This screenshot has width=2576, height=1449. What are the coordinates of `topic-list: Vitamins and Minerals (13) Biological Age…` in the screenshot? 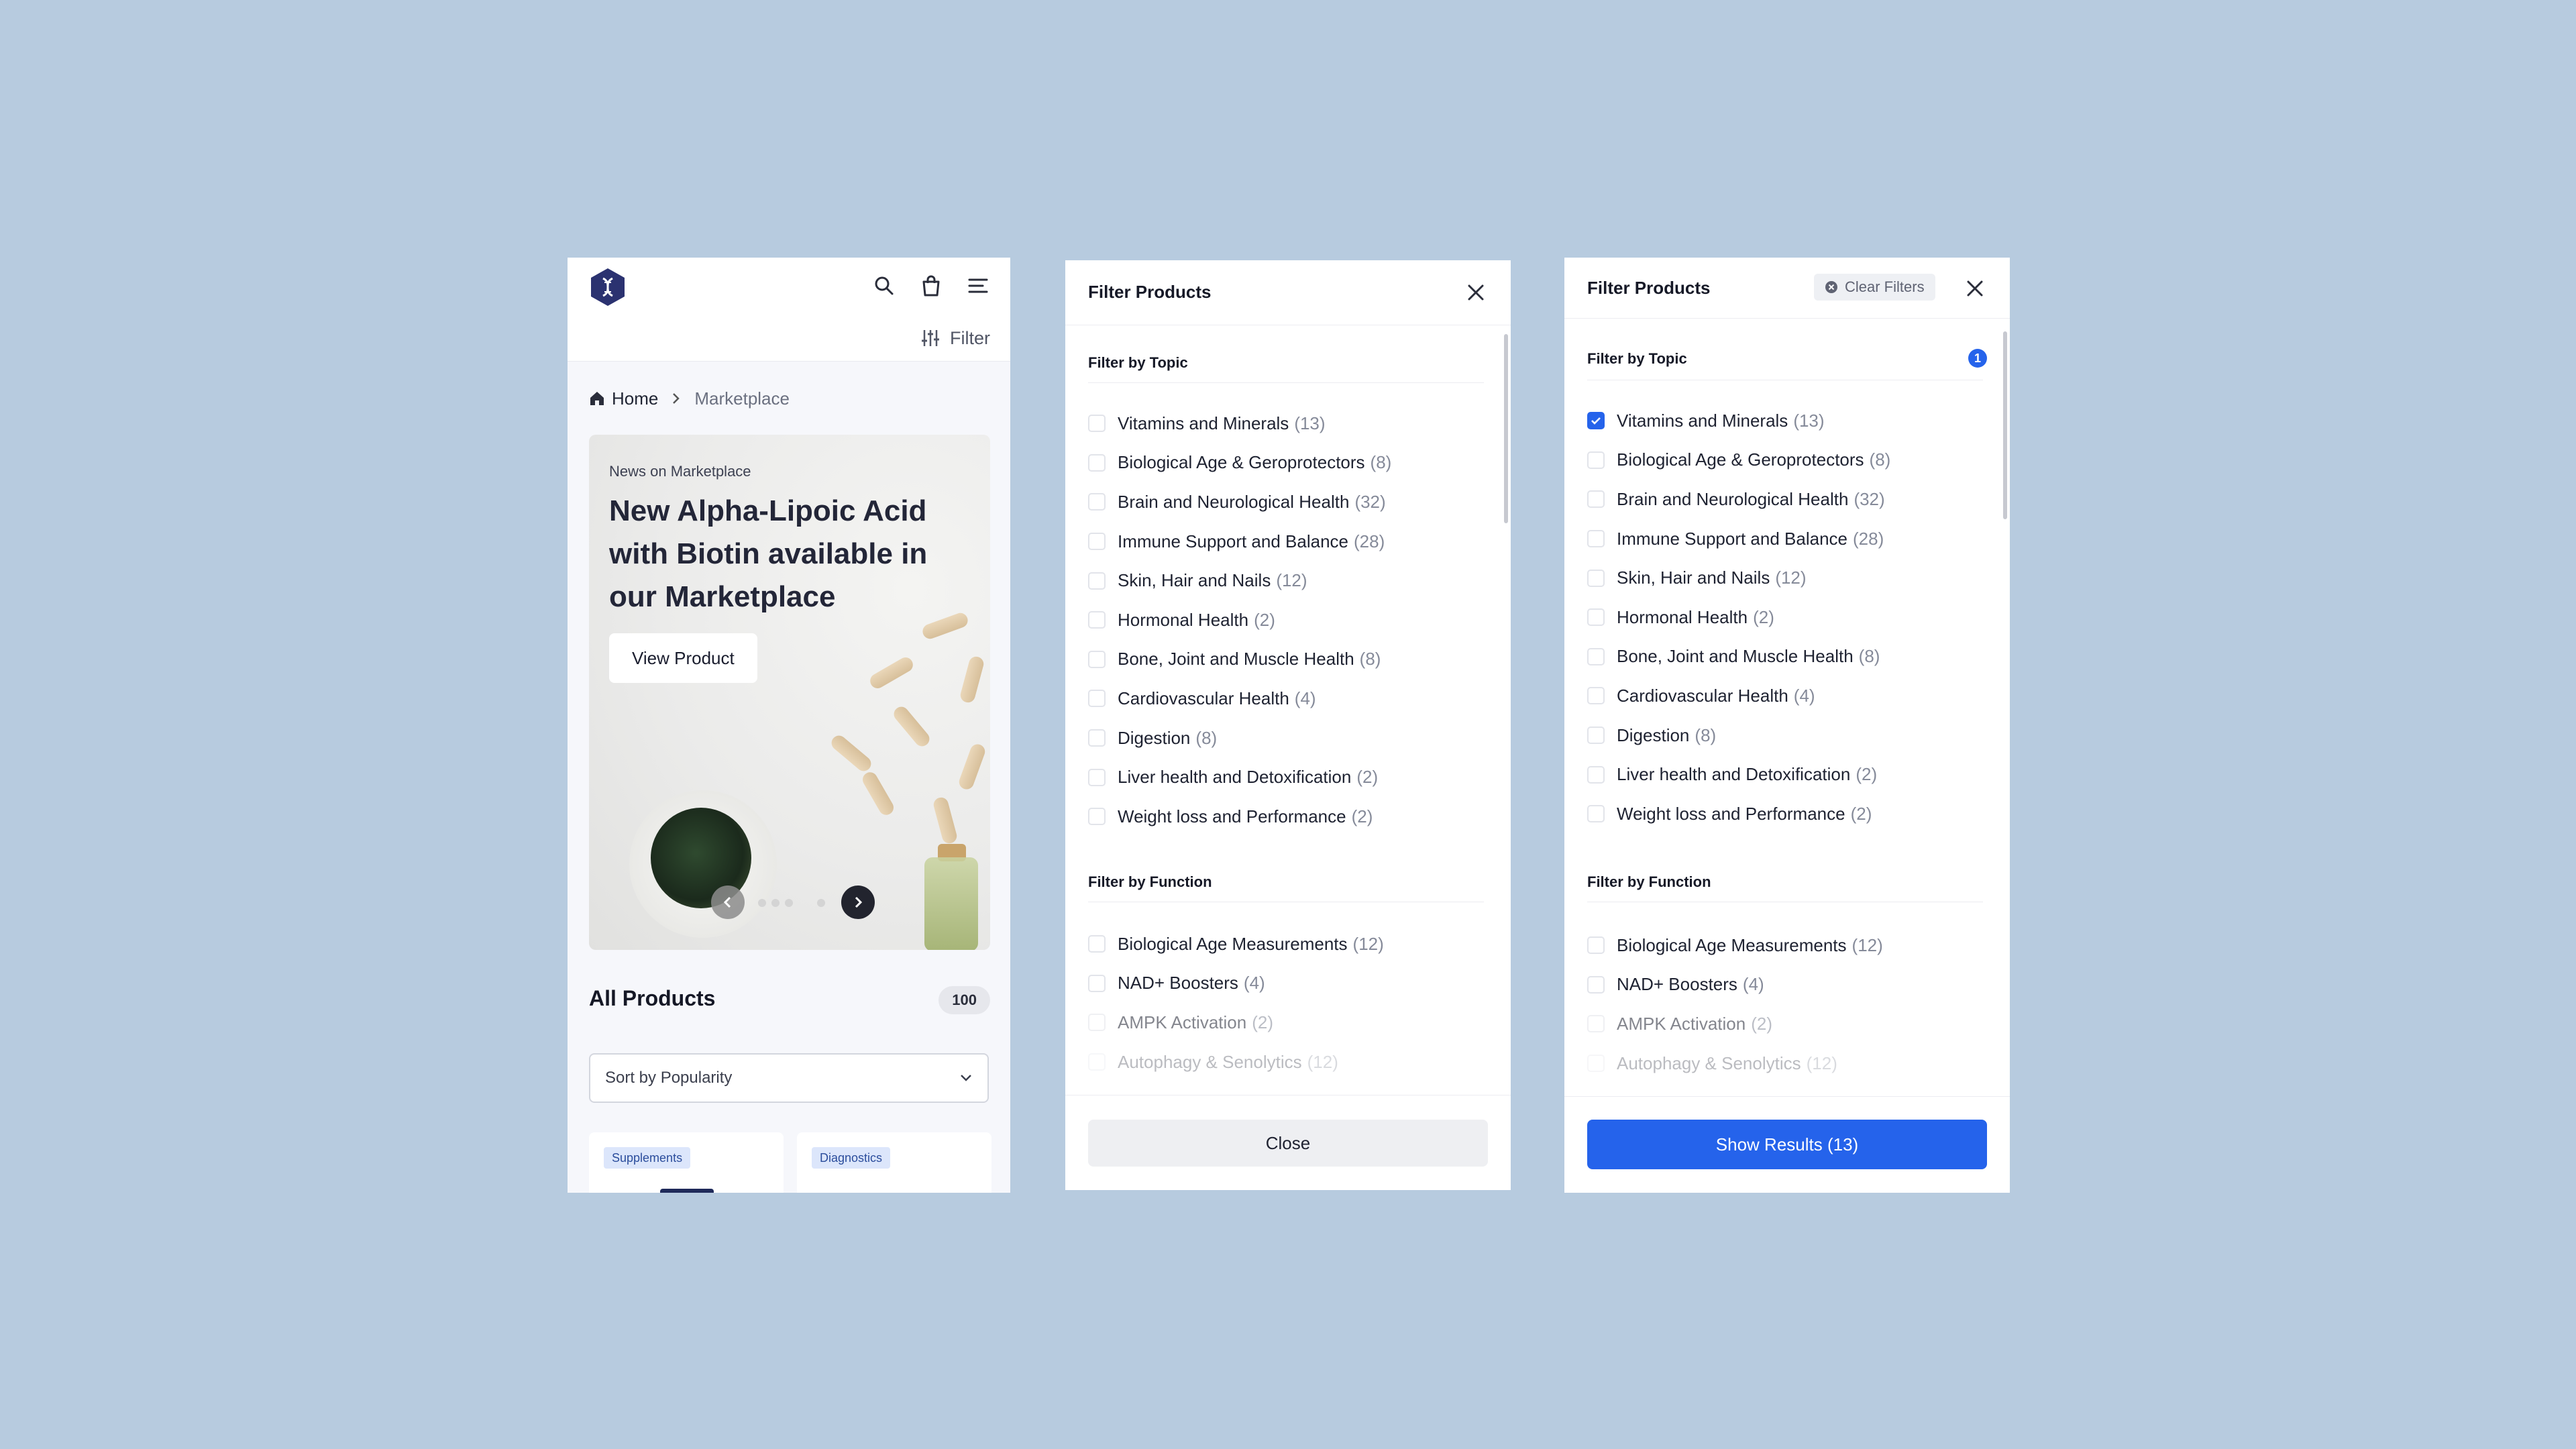 It's located at (1785, 617).